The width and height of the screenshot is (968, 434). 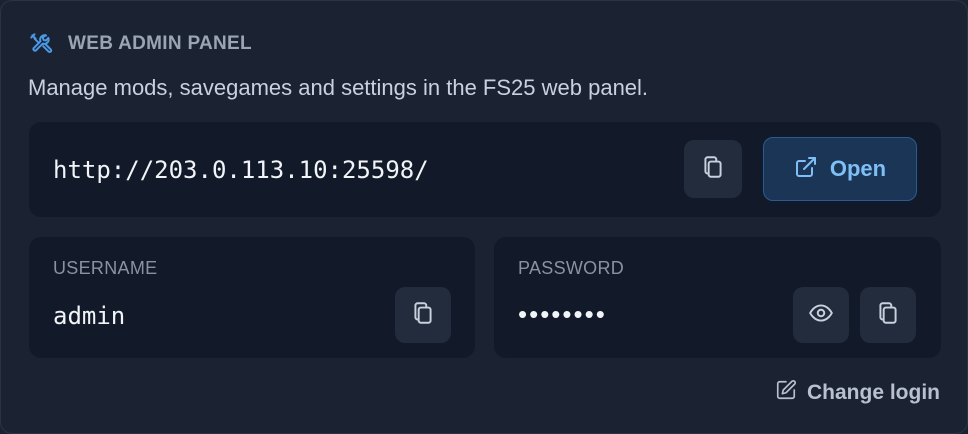 What do you see at coordinates (873, 392) in the screenshot?
I see `change-login-label: Change login` at bounding box center [873, 392].